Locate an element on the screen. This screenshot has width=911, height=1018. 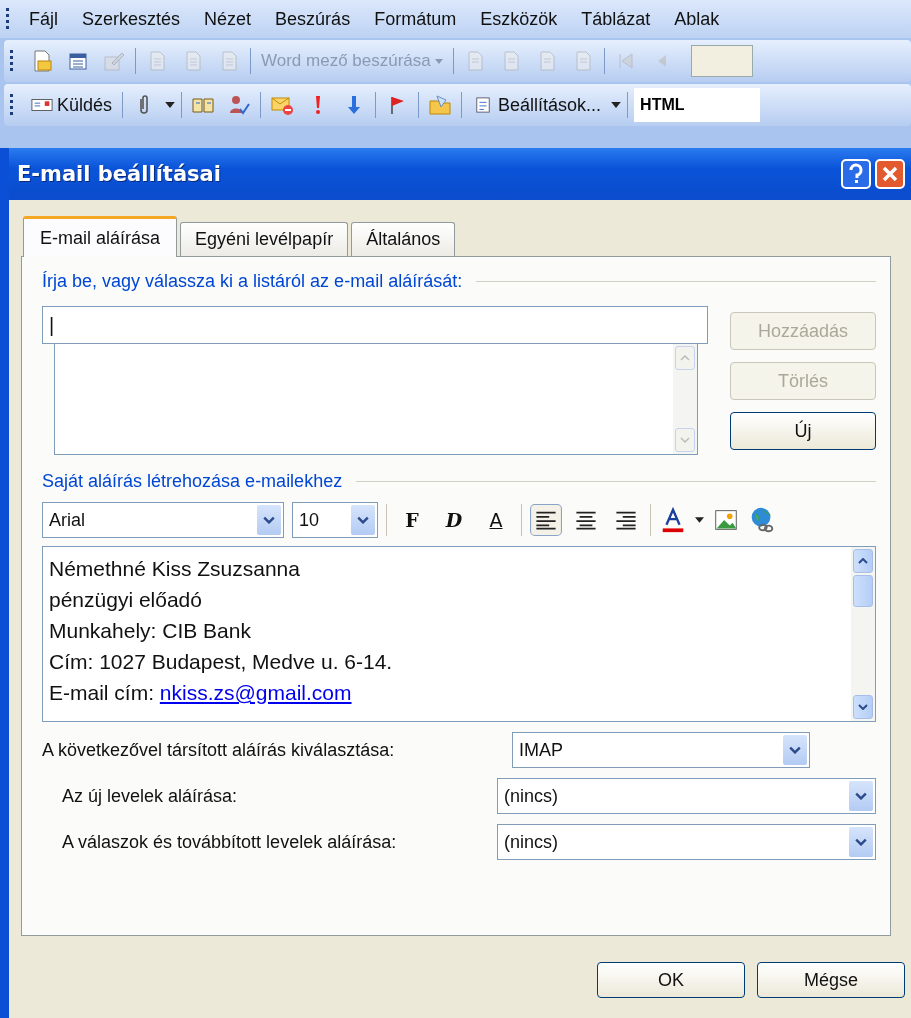
menu-item: Táblázat is located at coordinates (616, 19).